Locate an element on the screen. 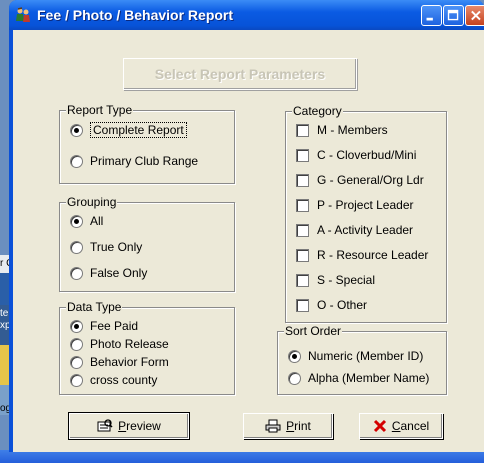 The image size is (484, 463). checkbox-label: A - Activity Leader is located at coordinates (365, 230).